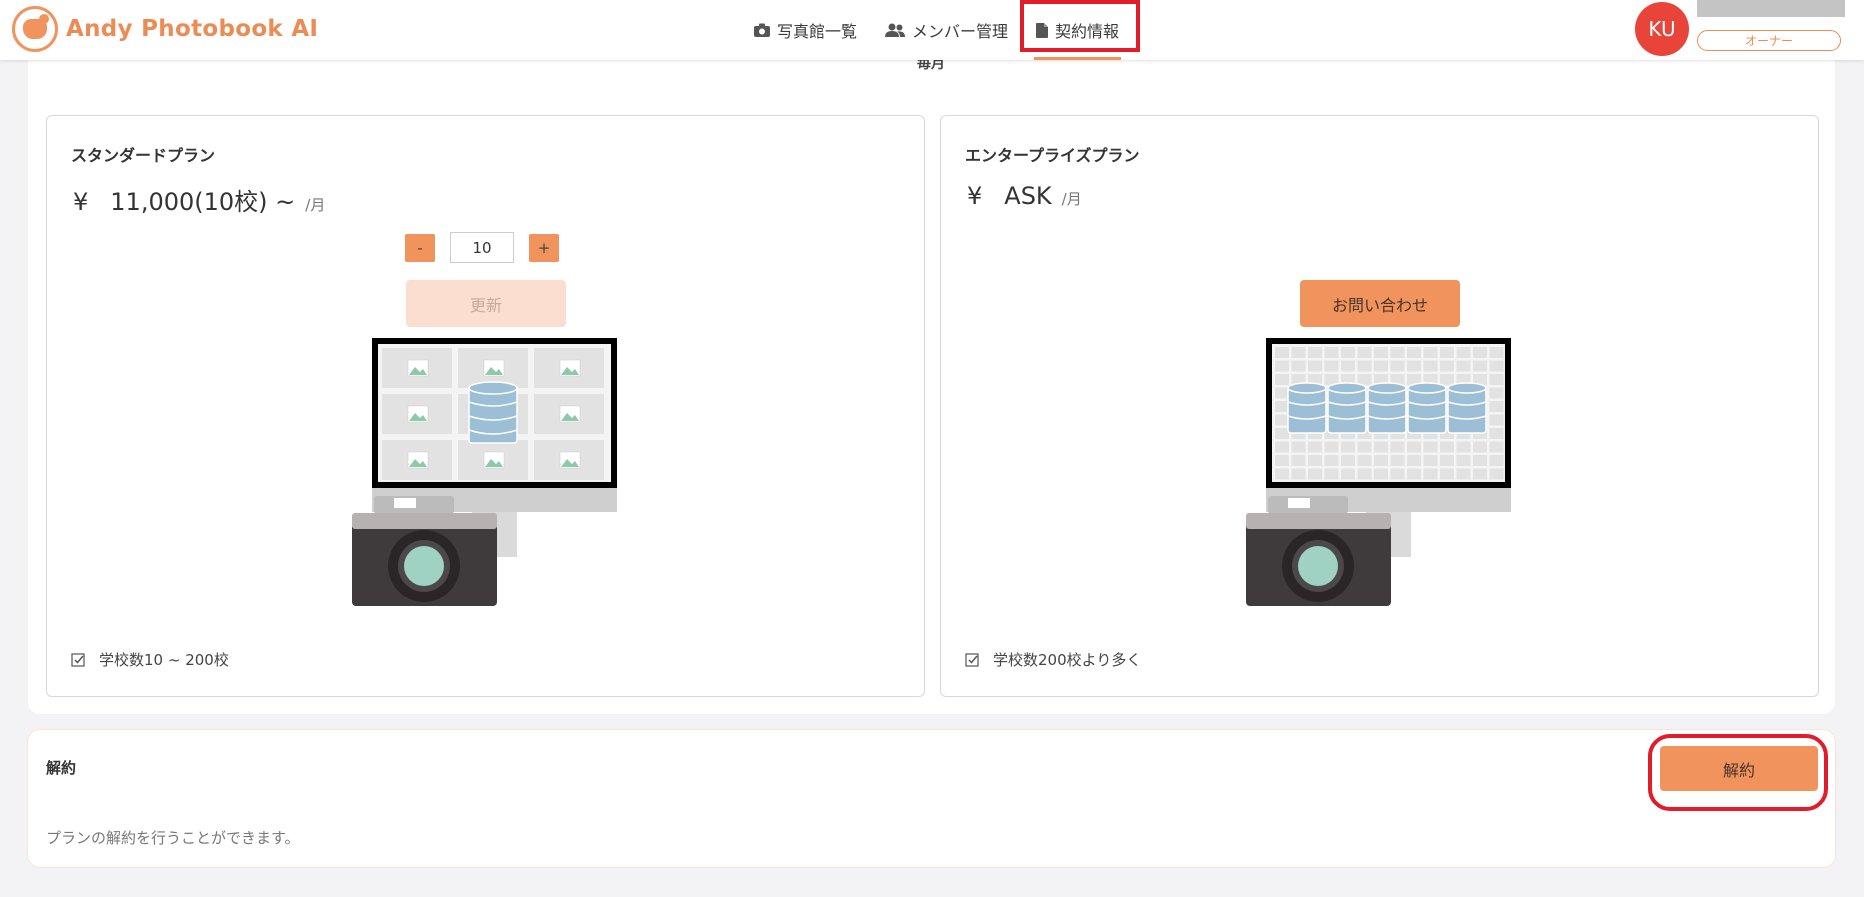 The height and width of the screenshot is (897, 1864). I want to click on nav-item-studios: 写真館一覧, so click(805, 30).